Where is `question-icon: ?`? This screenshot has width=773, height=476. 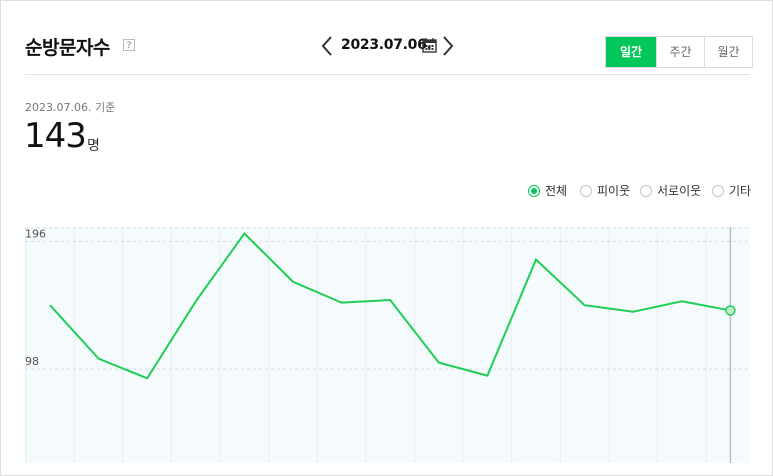 question-icon: ? is located at coordinates (129, 45).